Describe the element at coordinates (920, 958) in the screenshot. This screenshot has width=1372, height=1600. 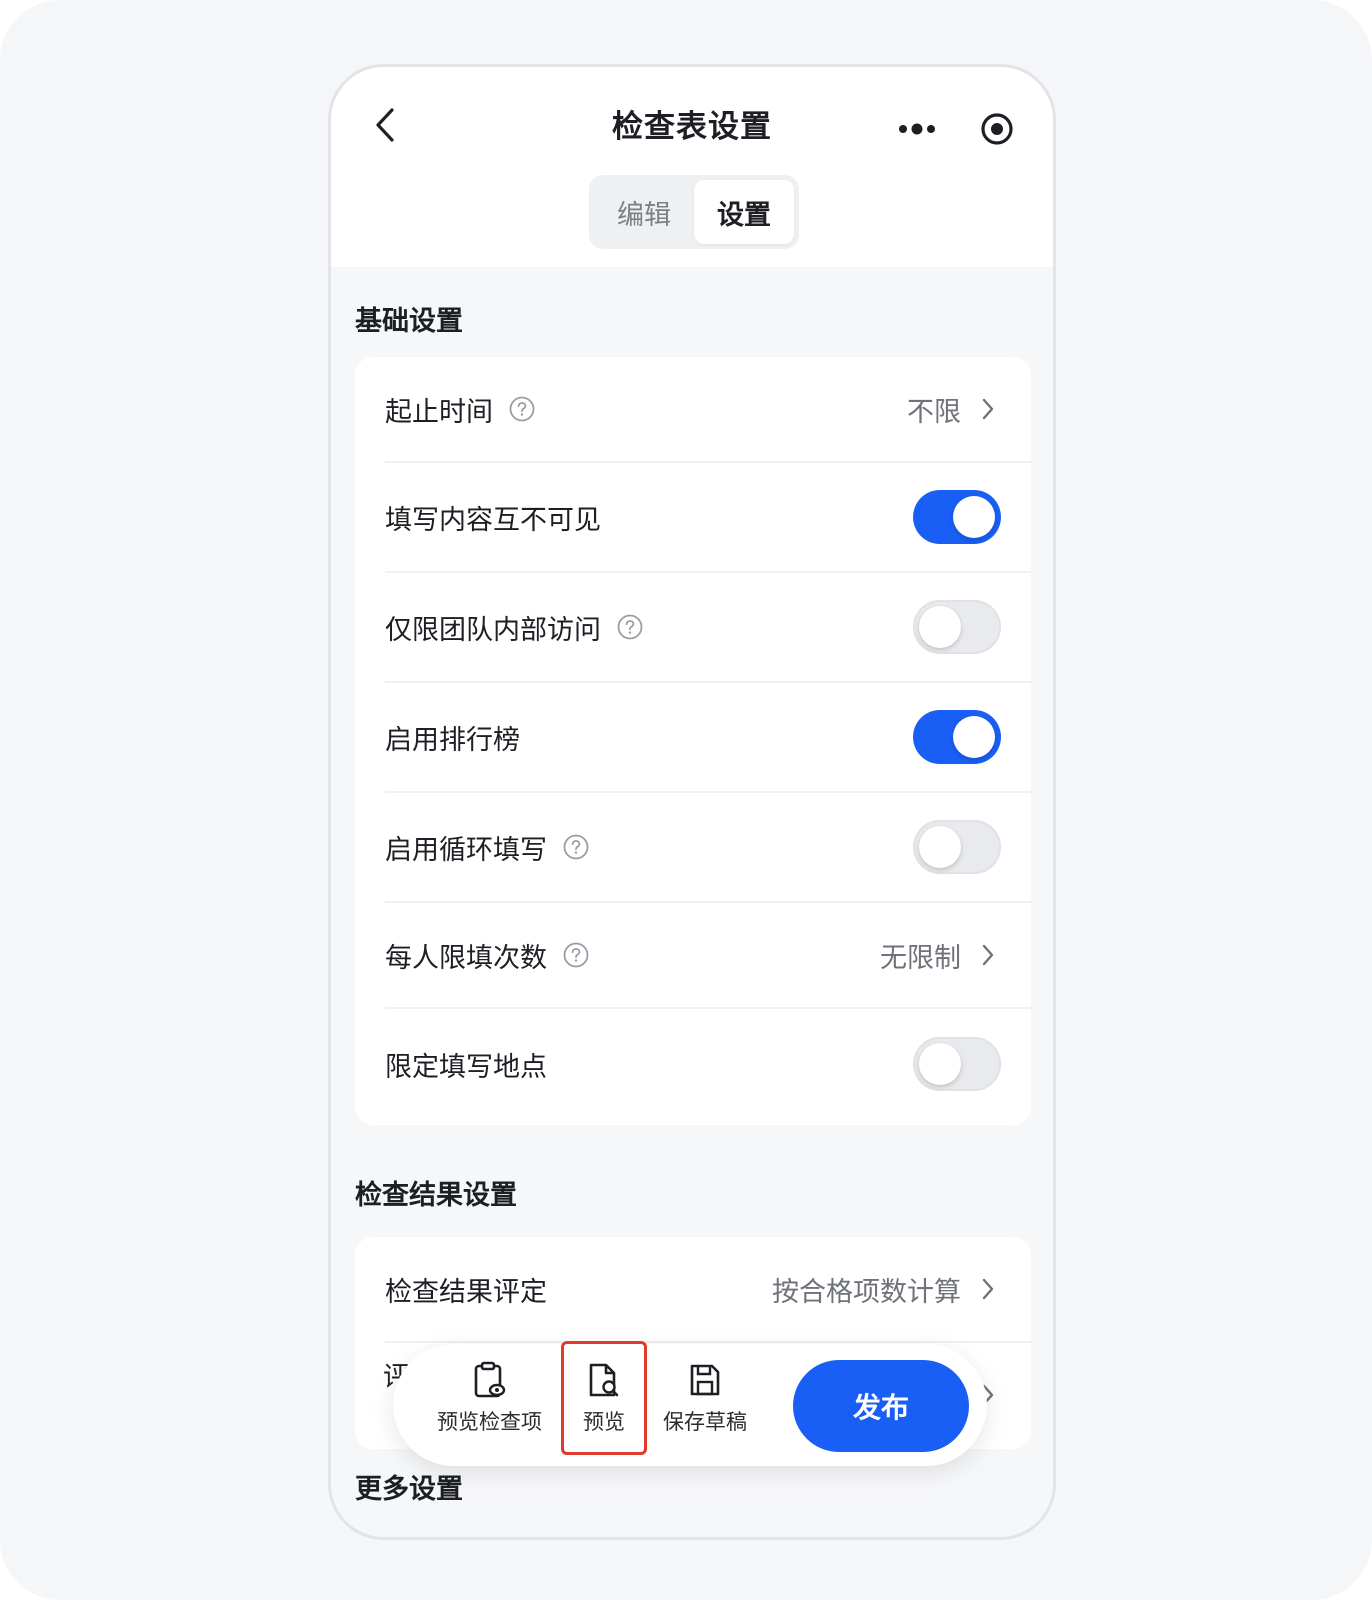
I see `row-value: 无限制` at that location.